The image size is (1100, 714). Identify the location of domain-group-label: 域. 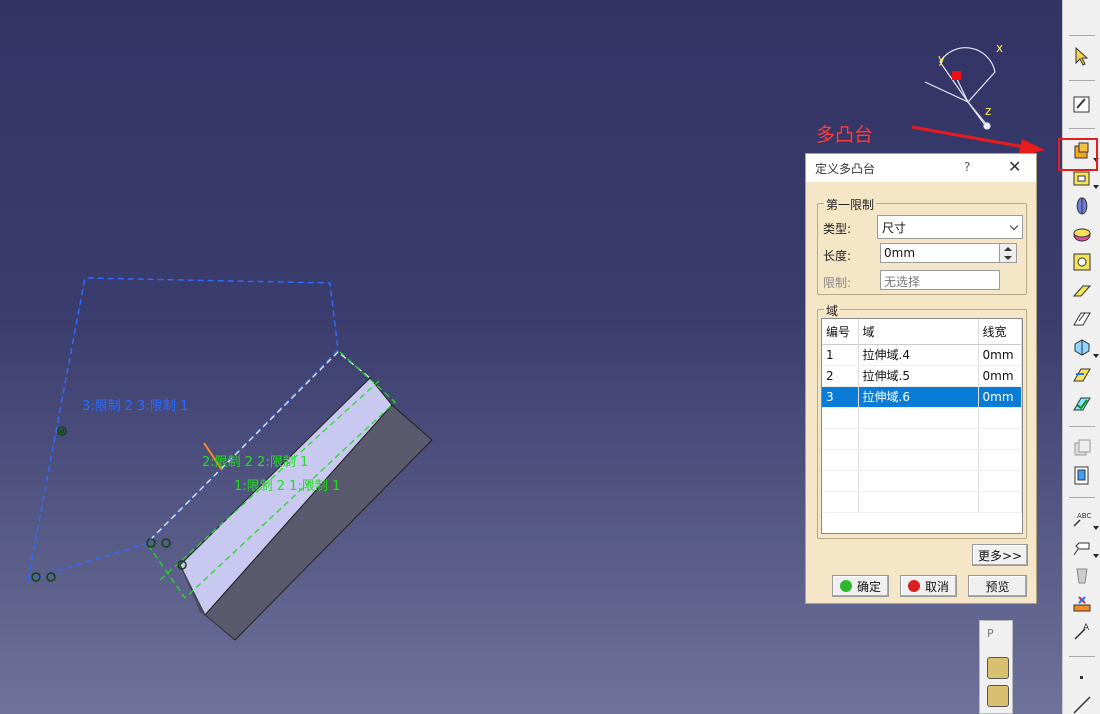
(832, 310).